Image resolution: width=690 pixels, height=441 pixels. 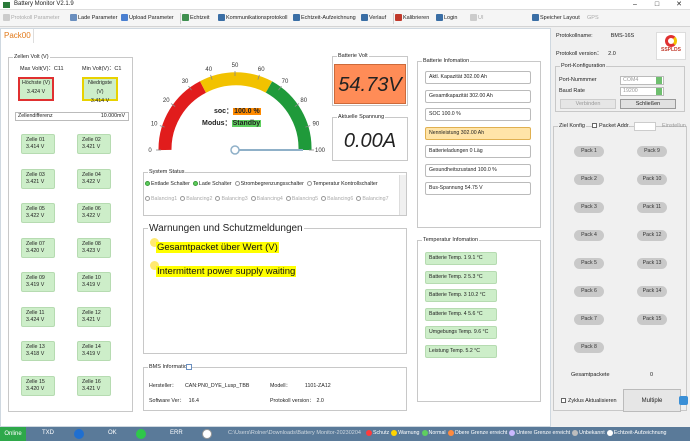 I want to click on cycle-update-checkbox: Zyklus Aktualisieren, so click(x=589, y=401).